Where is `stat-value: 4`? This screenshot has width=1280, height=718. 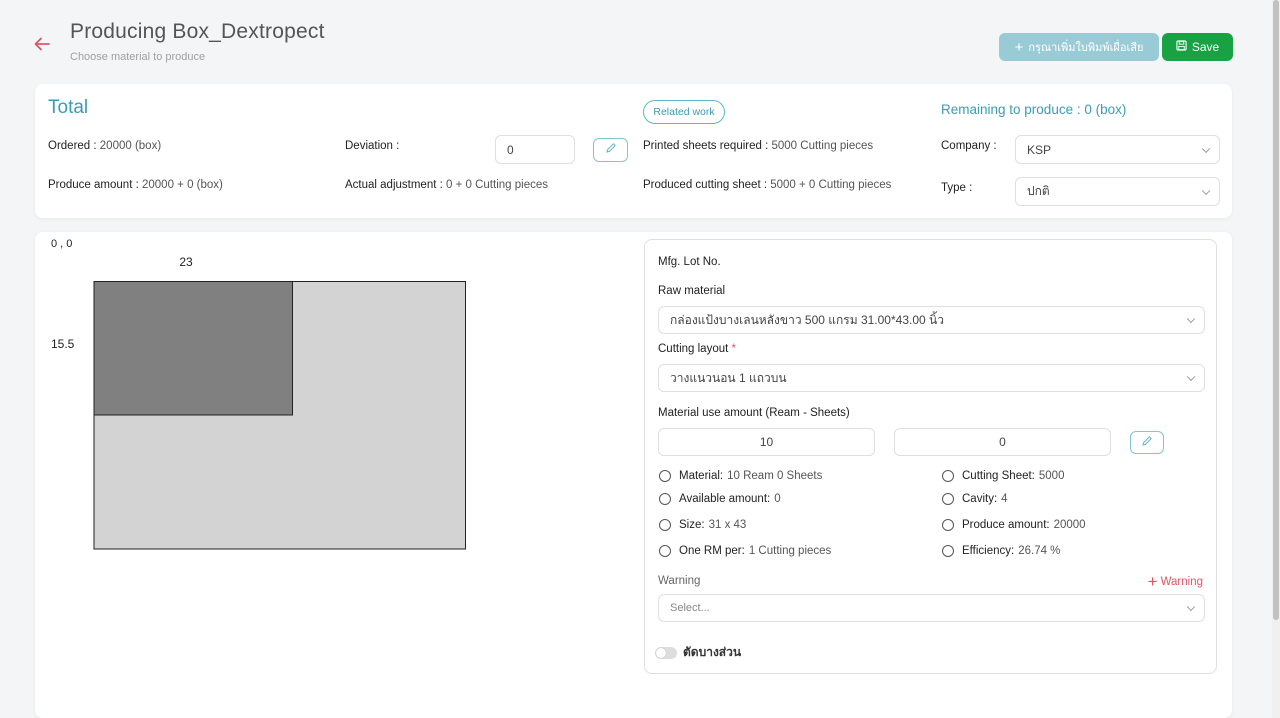 stat-value: 4 is located at coordinates (1004, 499).